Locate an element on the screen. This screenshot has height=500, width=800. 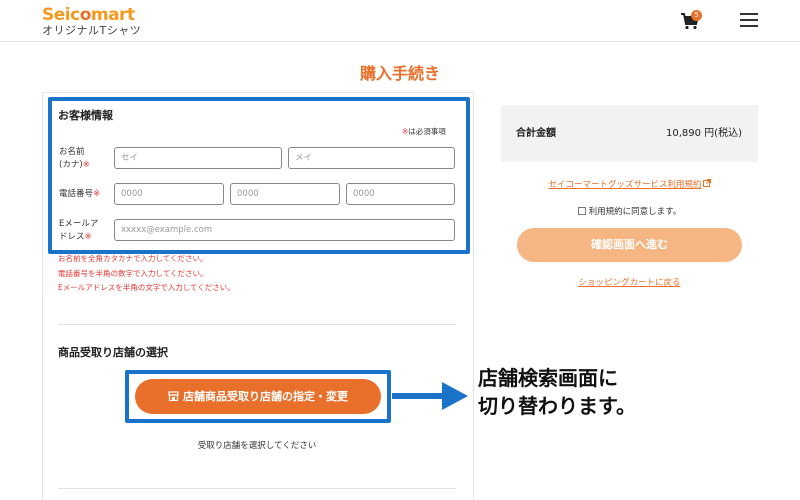
error-message: 電話番号を半角の数字で入力してください。 is located at coordinates (133, 273).